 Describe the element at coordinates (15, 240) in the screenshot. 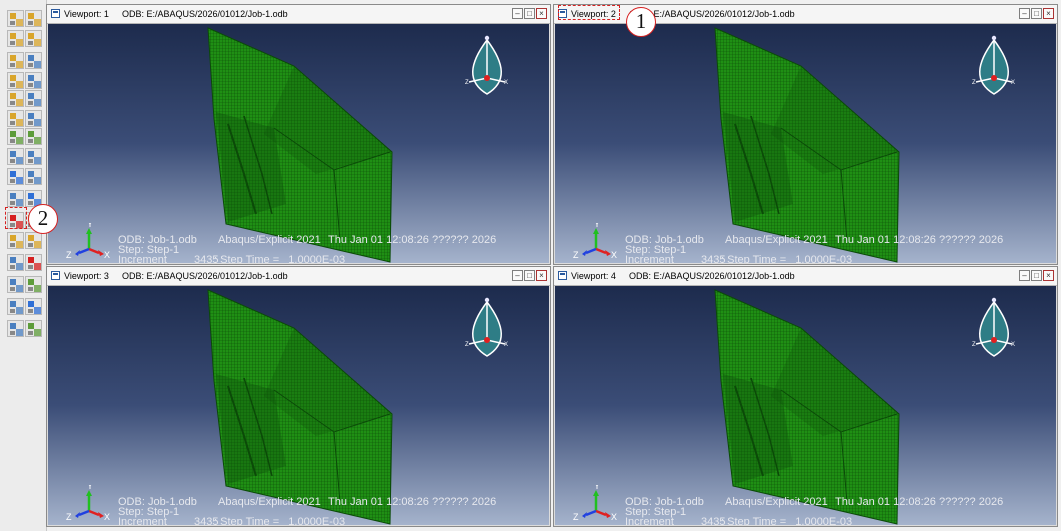

I see `sweep-alt-tool` at that location.